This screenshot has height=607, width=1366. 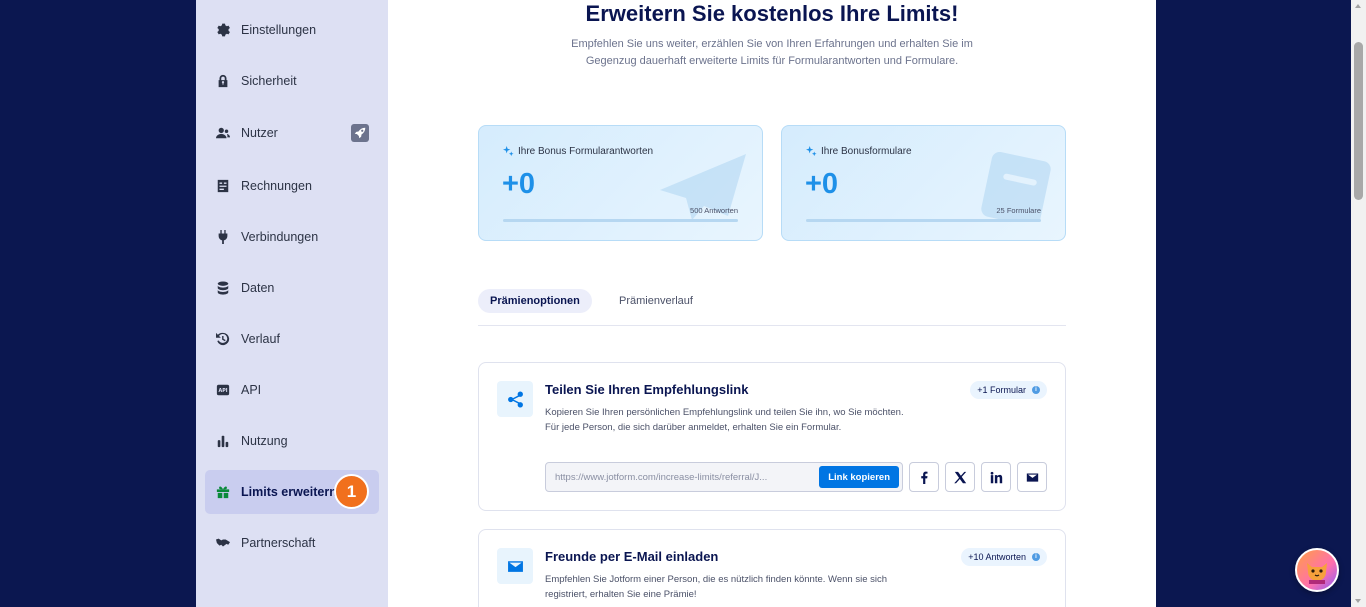 I want to click on reward-badge: +10 Antworten i, so click(x=1004, y=557).